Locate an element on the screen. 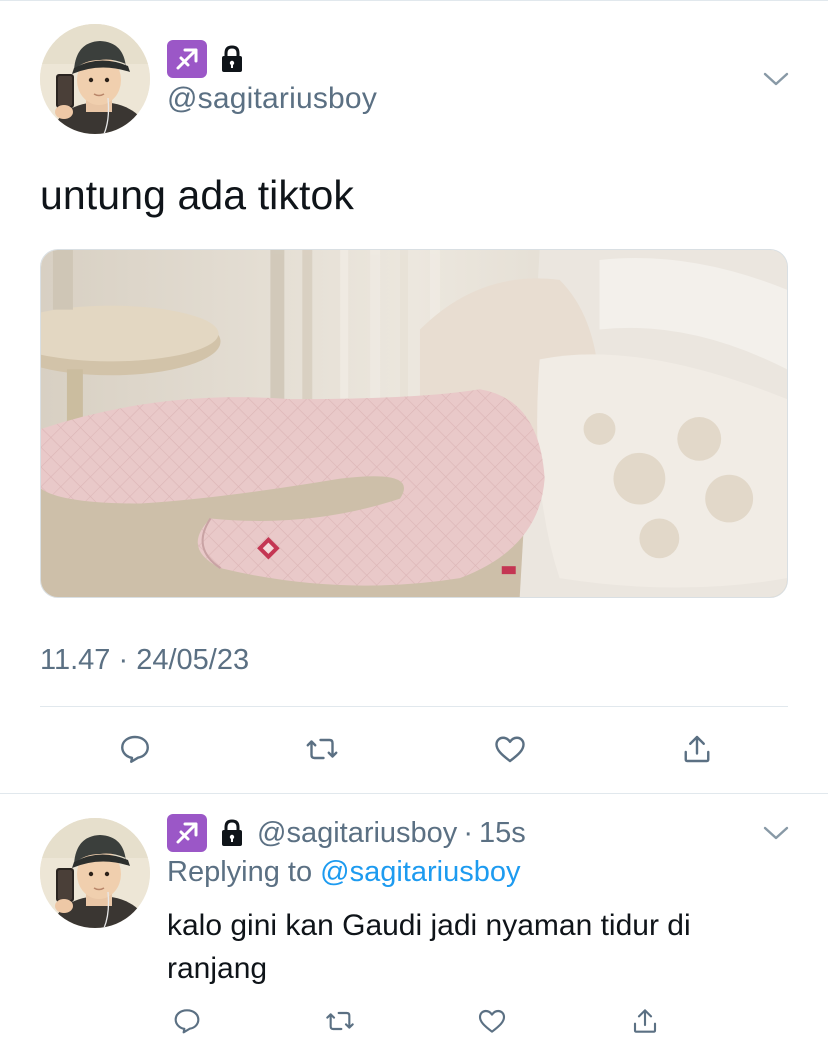 Image resolution: width=828 pixels, height=1054 pixels. tweet-actions is located at coordinates (416, 749).